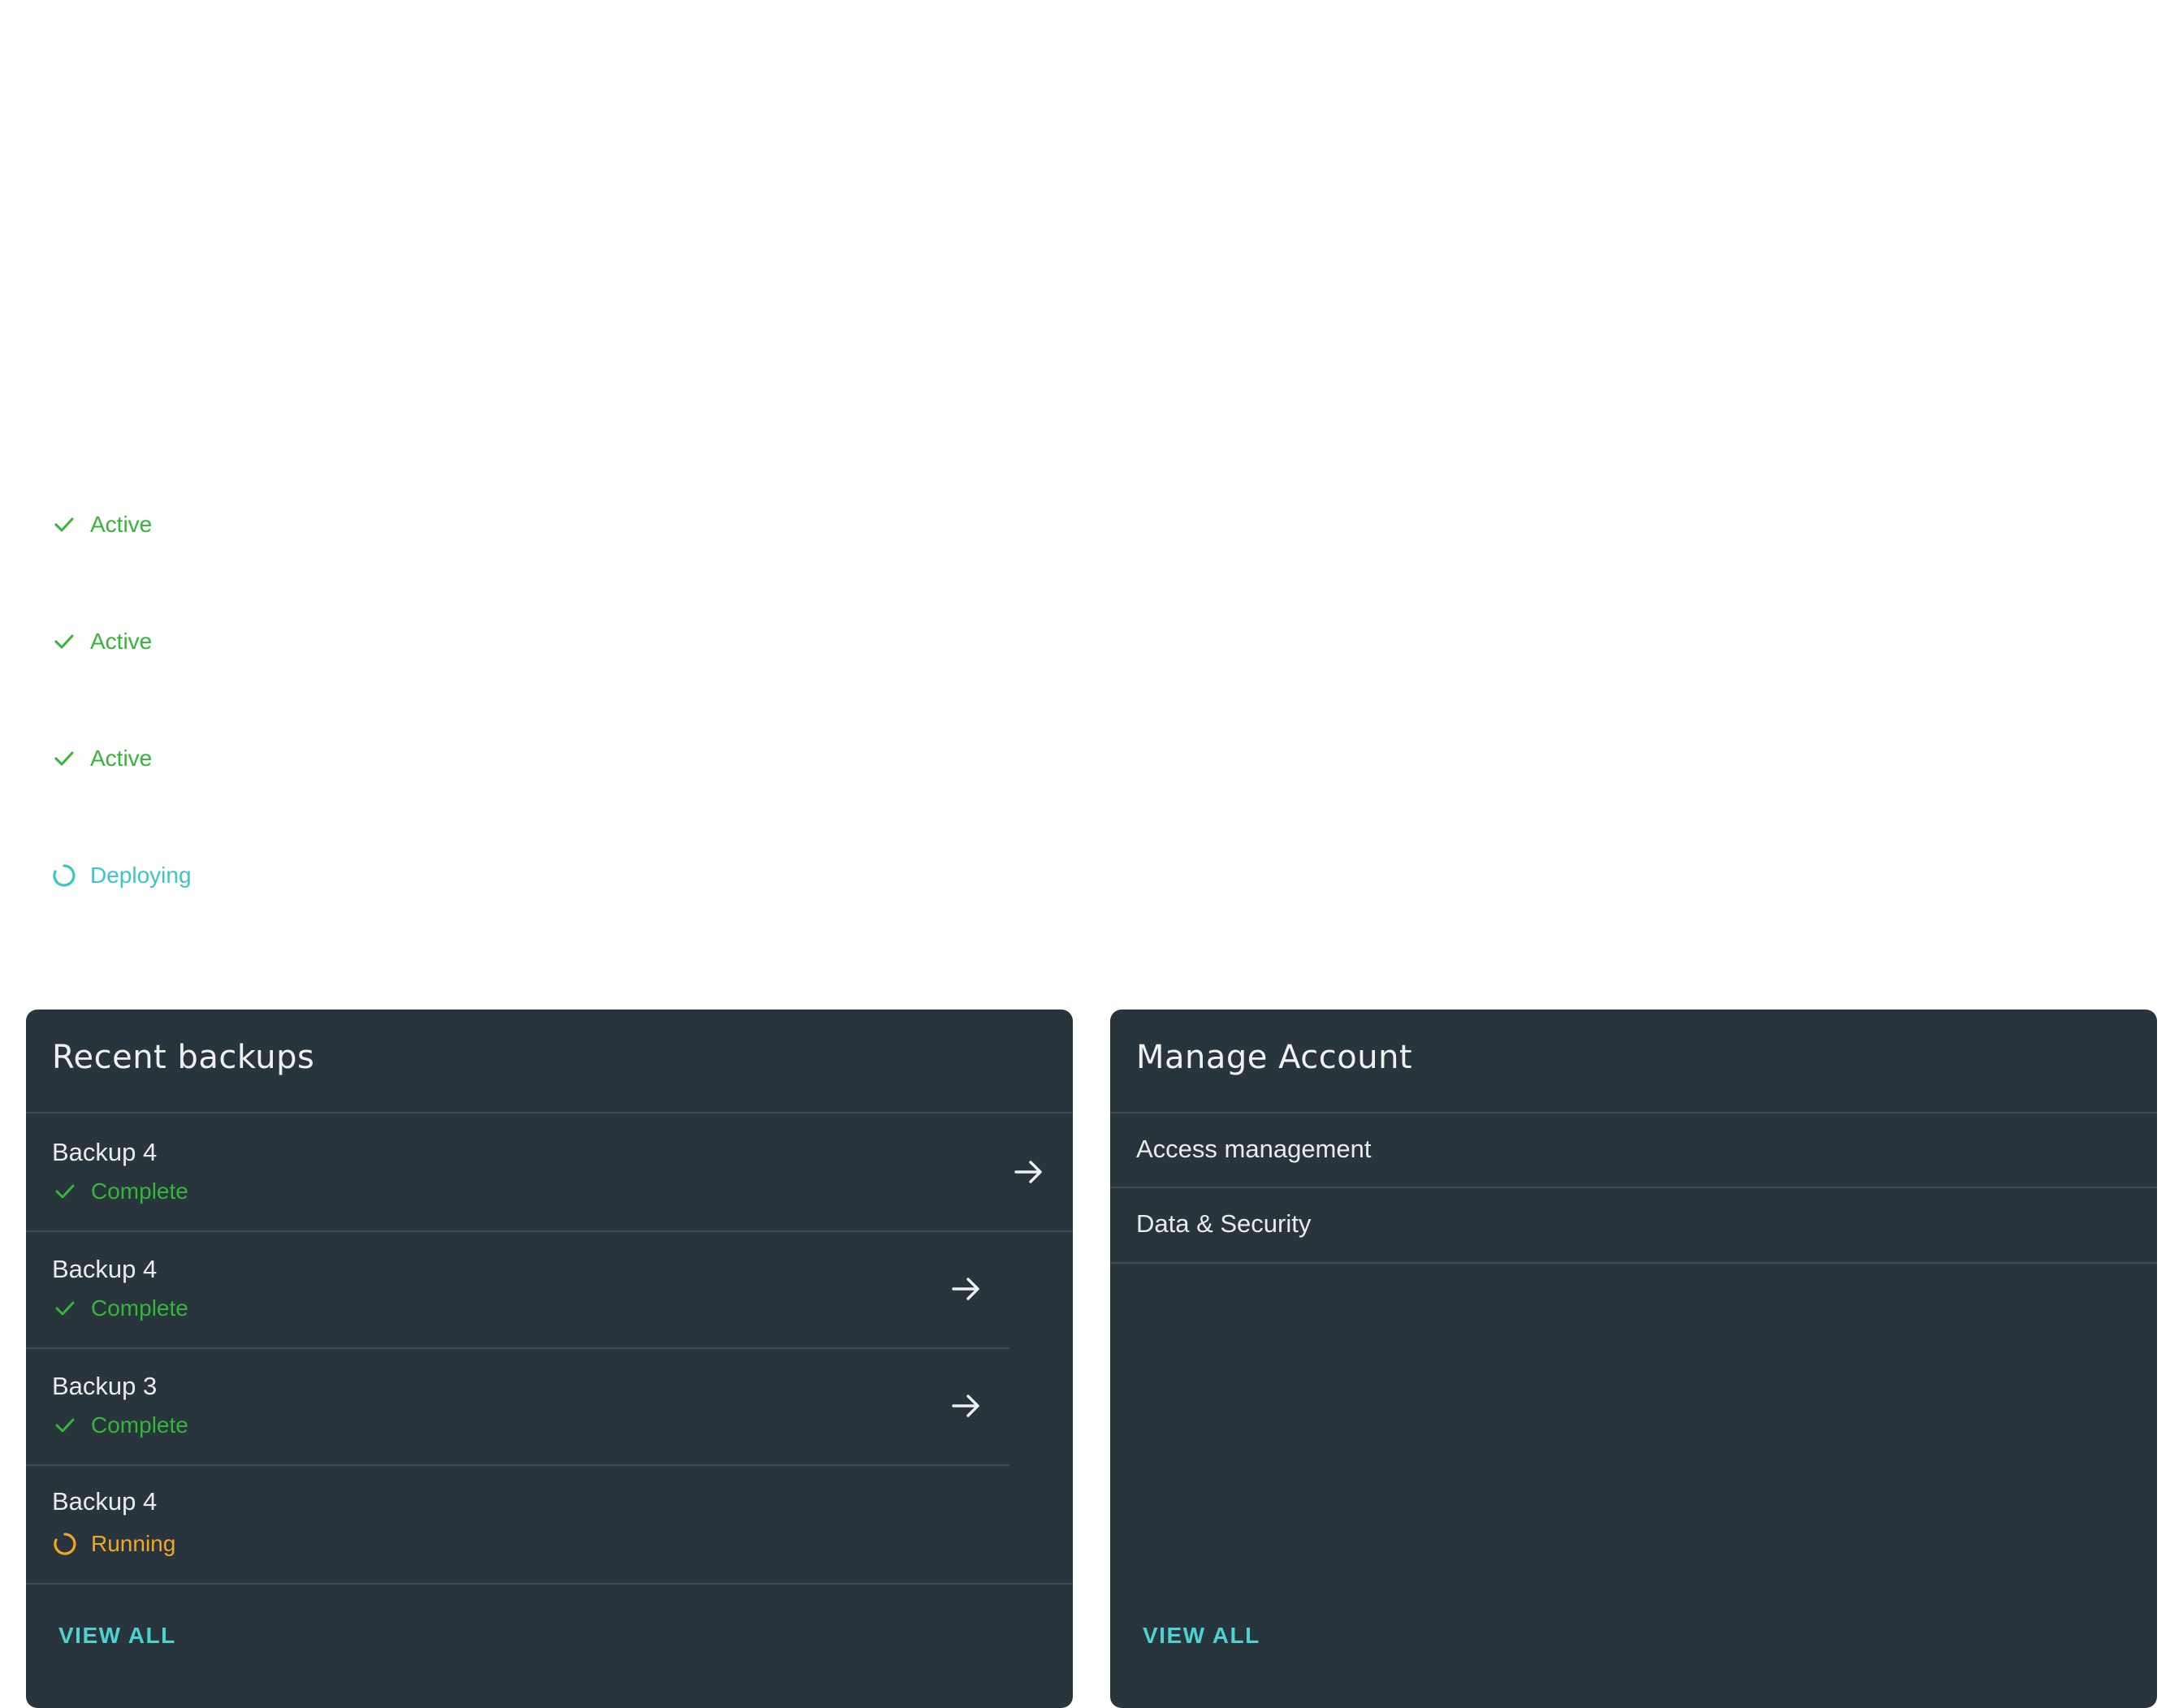 The image size is (2183, 1708). I want to click on card-title: Manage Account, so click(1274, 1057).